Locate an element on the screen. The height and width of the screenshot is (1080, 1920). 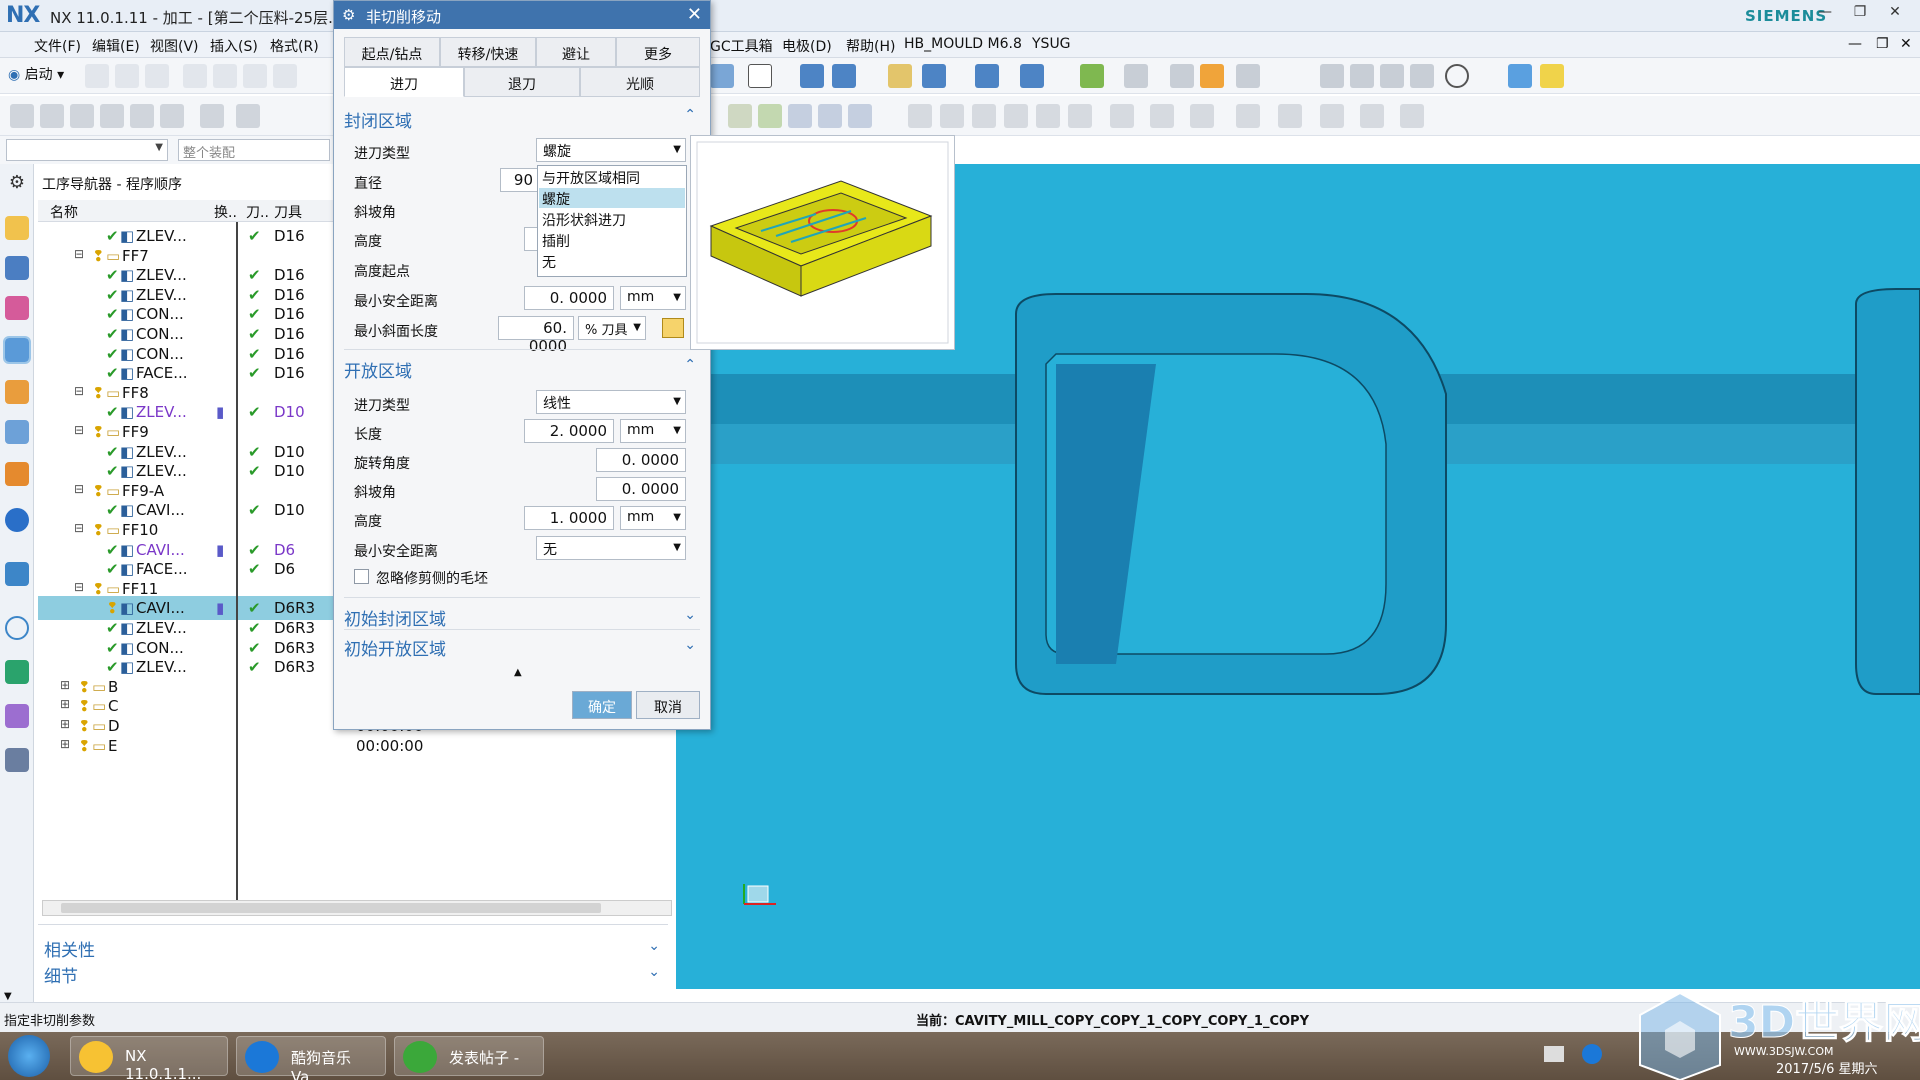
dialog-titlebar: ⚙ 非切削移动 ✕ is located at coordinates (522, 15).